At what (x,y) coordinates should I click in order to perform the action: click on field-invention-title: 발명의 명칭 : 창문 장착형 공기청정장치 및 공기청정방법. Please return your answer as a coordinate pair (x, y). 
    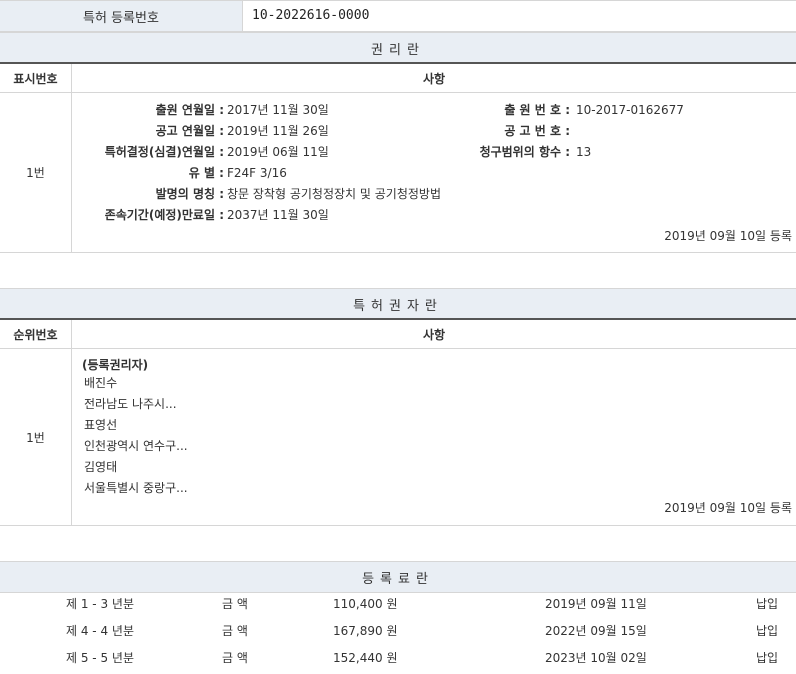
    Looking at the image, I should click on (302, 194).